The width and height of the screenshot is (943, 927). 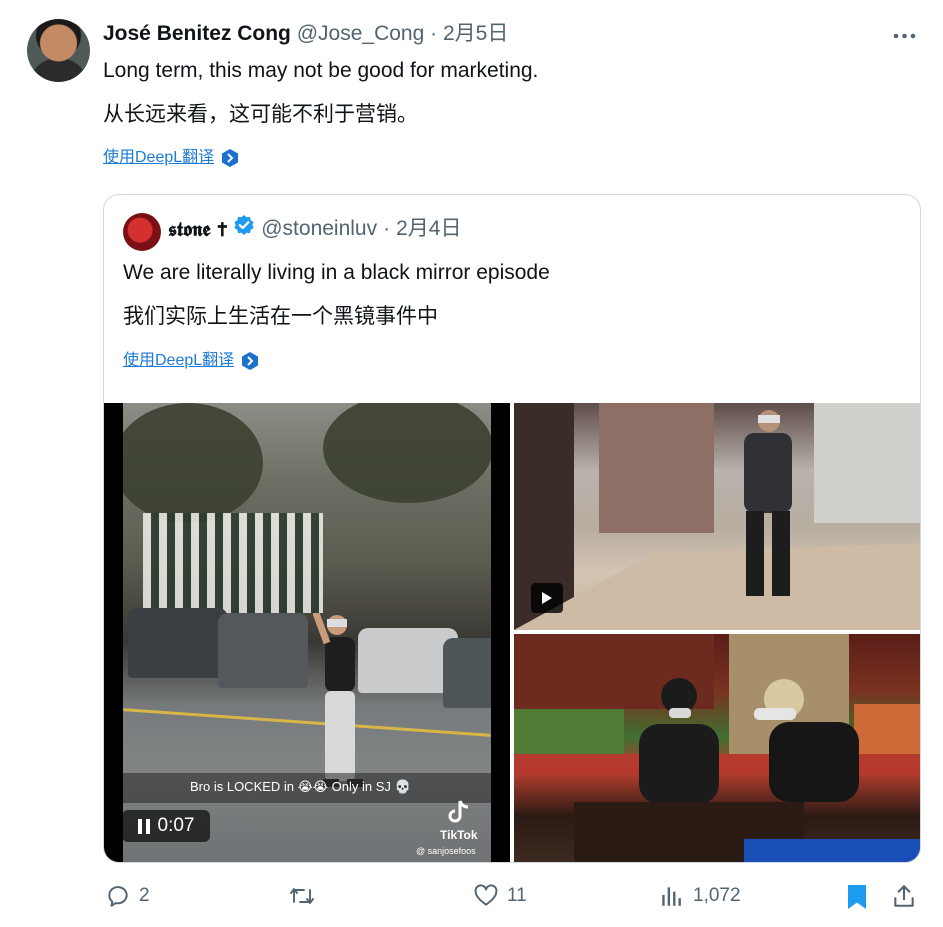 I want to click on reply-count: 2, so click(x=144, y=895).